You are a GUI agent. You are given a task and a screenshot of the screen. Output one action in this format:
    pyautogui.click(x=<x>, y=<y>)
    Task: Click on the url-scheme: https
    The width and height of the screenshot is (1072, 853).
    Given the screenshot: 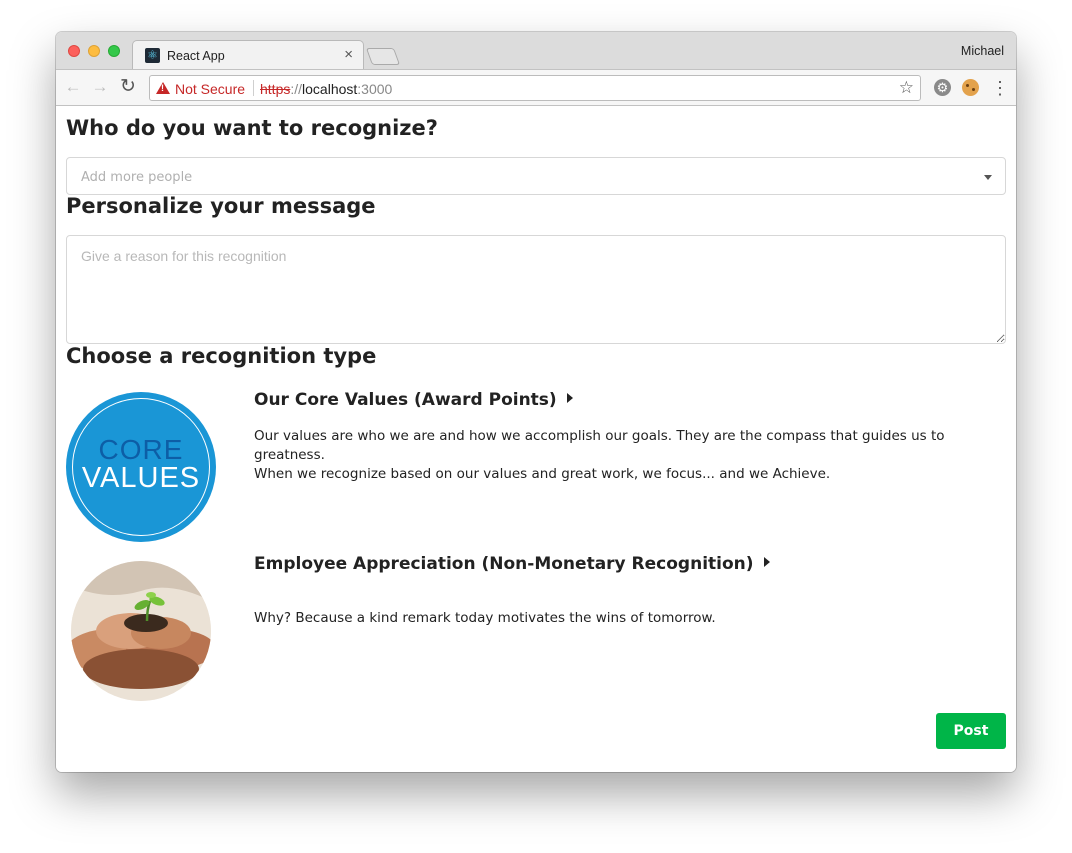 What is the action you would take?
    pyautogui.click(x=275, y=89)
    